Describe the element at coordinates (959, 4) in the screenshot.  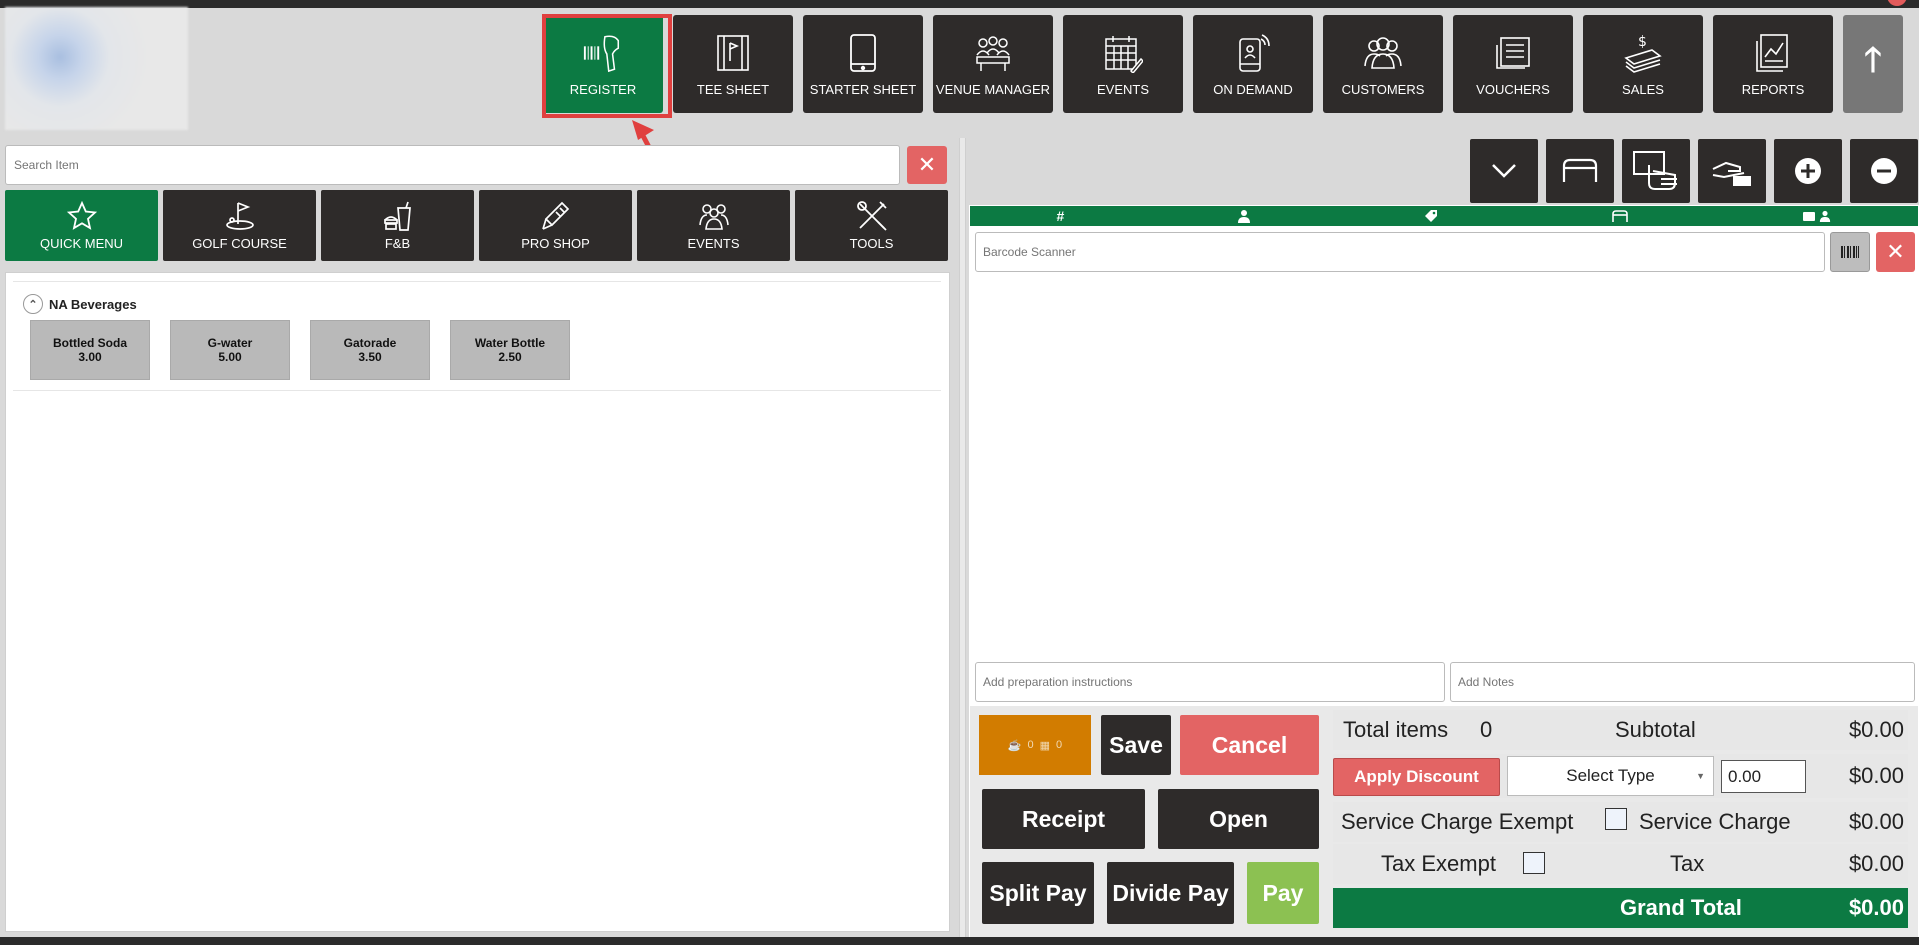
I see `top-strip` at that location.